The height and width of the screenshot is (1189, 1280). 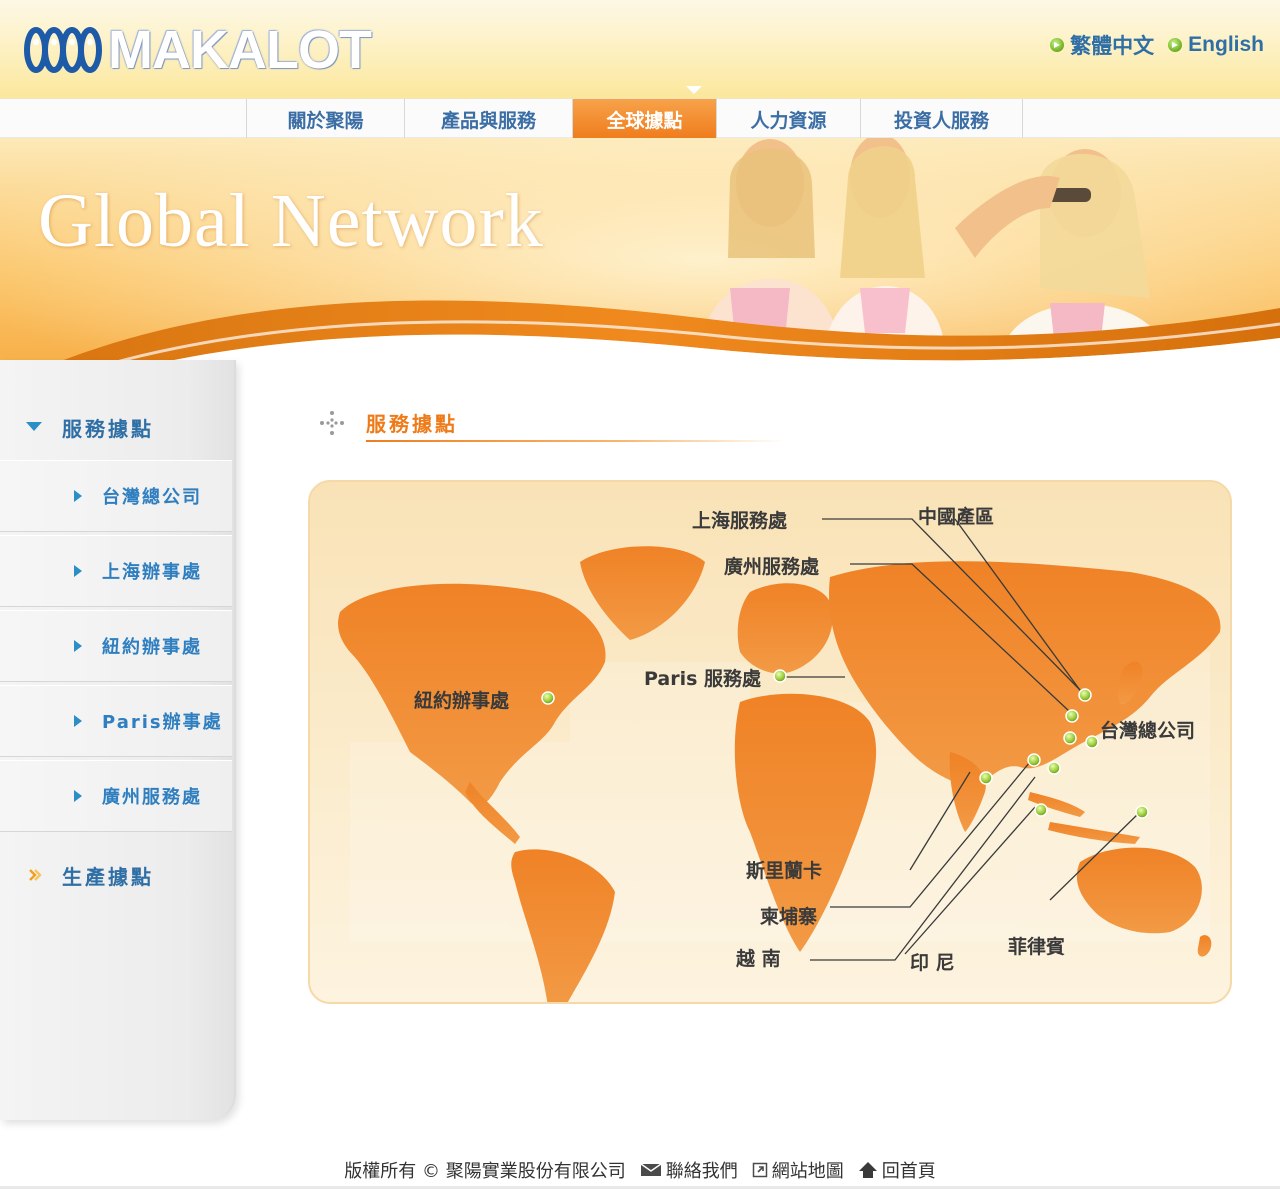 What do you see at coordinates (640, 49) in the screenshot?
I see `site-header: MAKALOT 繁體中文 English` at bounding box center [640, 49].